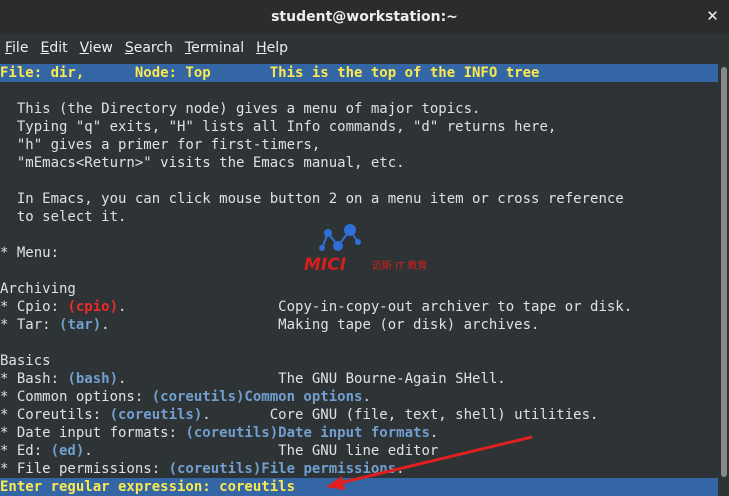 This screenshot has width=729, height=496. I want to click on xref-link: (coreutils), so click(156, 415).